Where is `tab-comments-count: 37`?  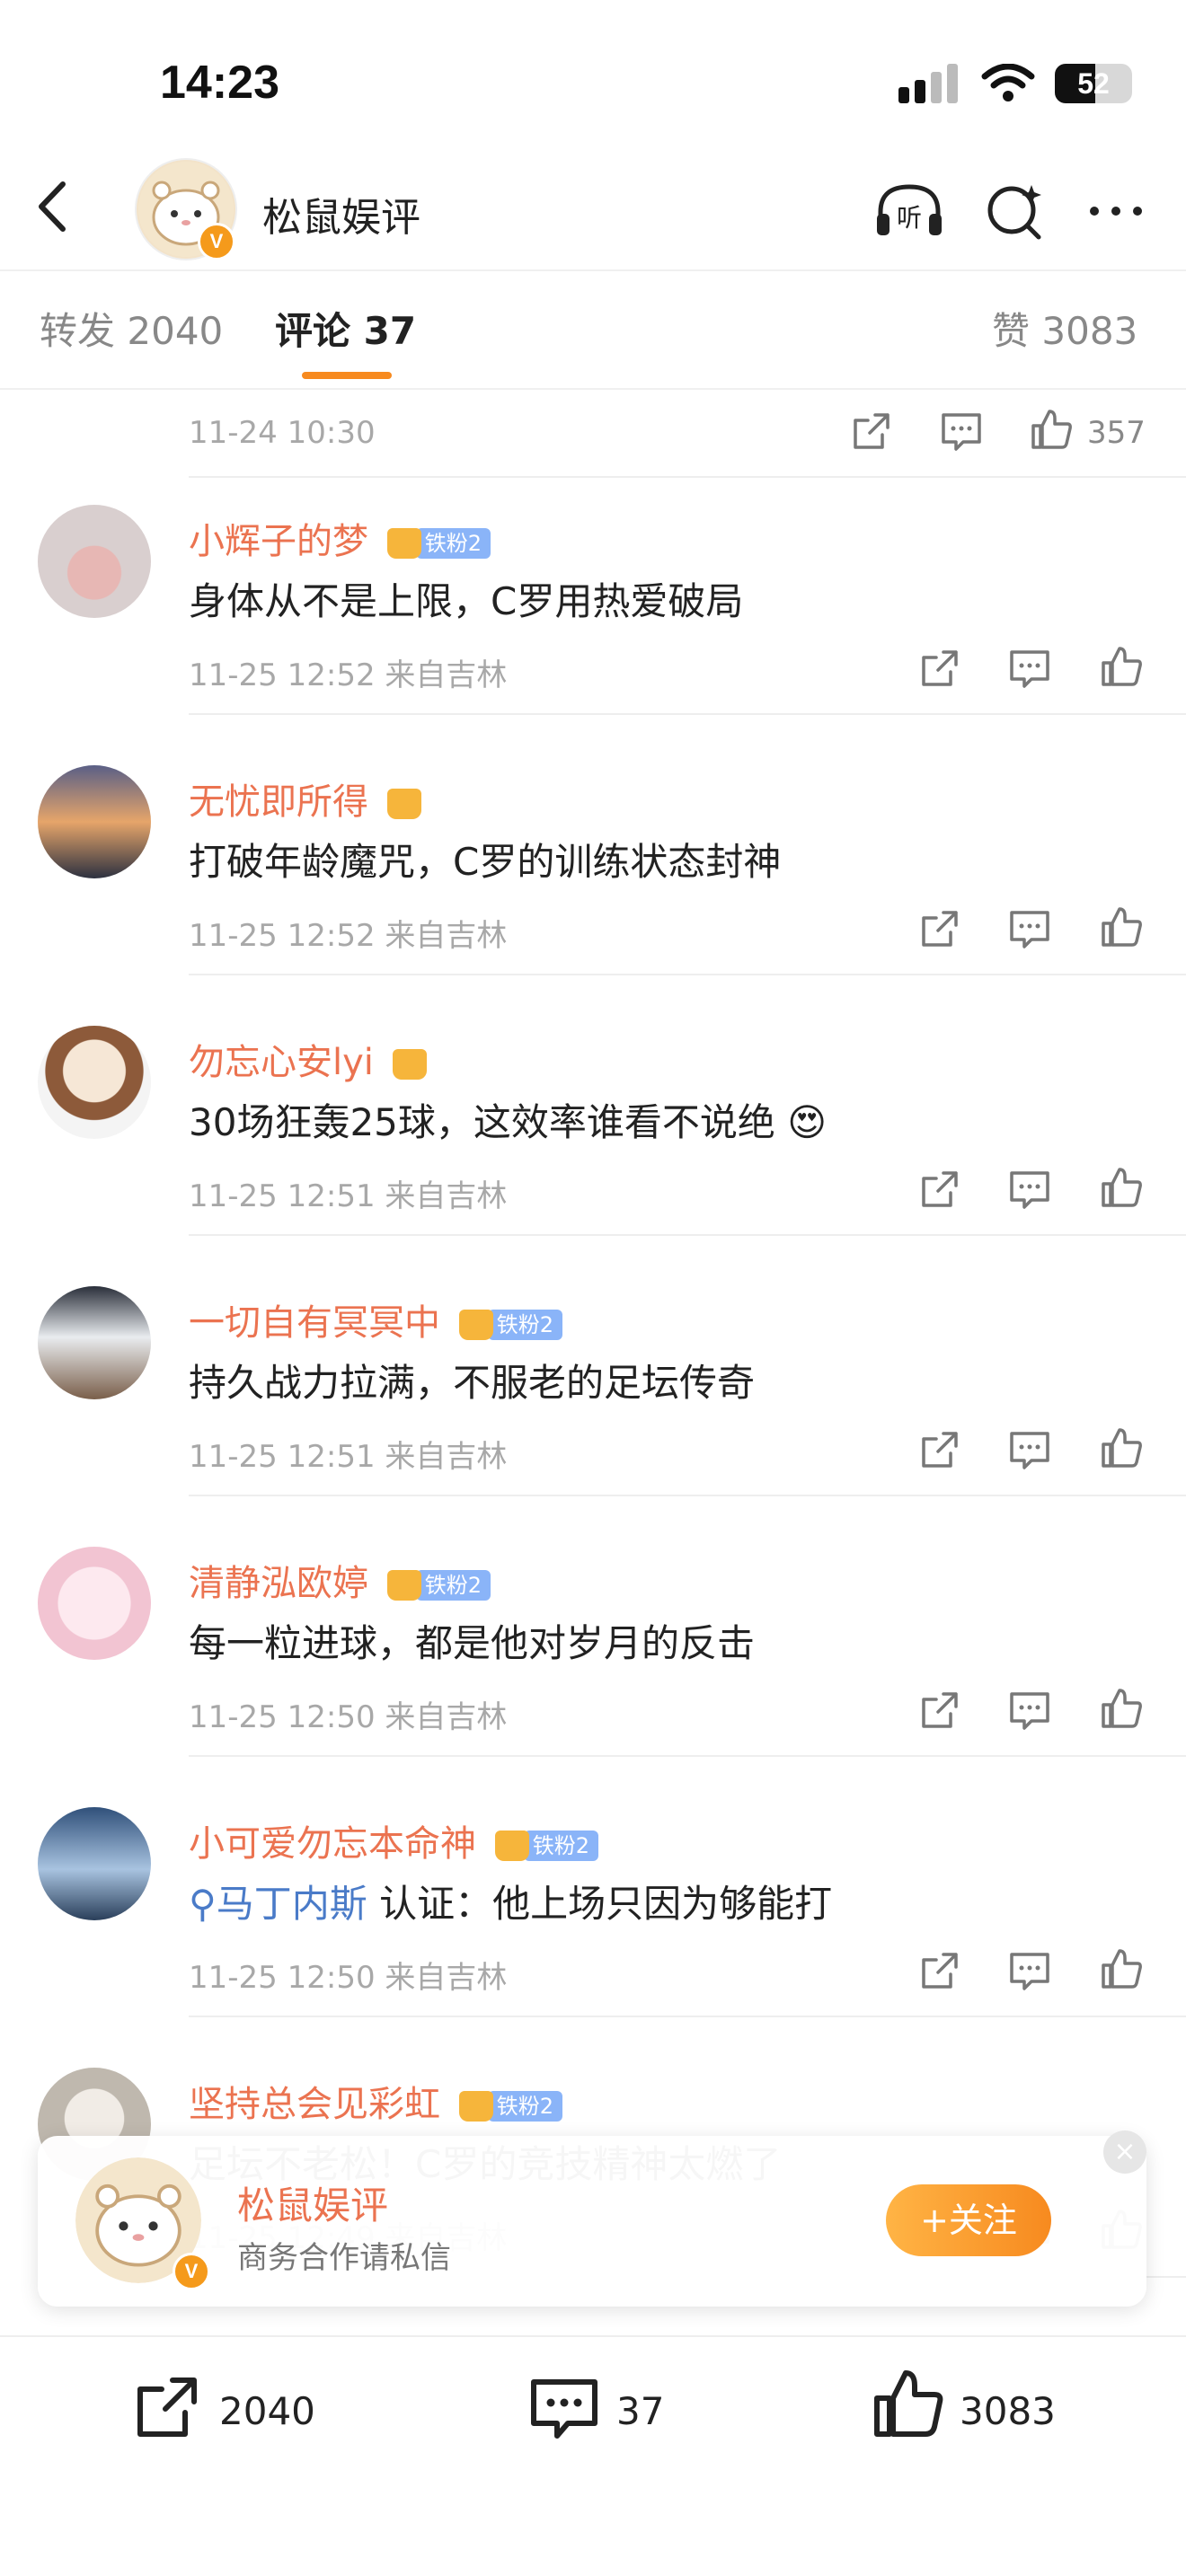 tab-comments-count: 37 is located at coordinates (390, 331).